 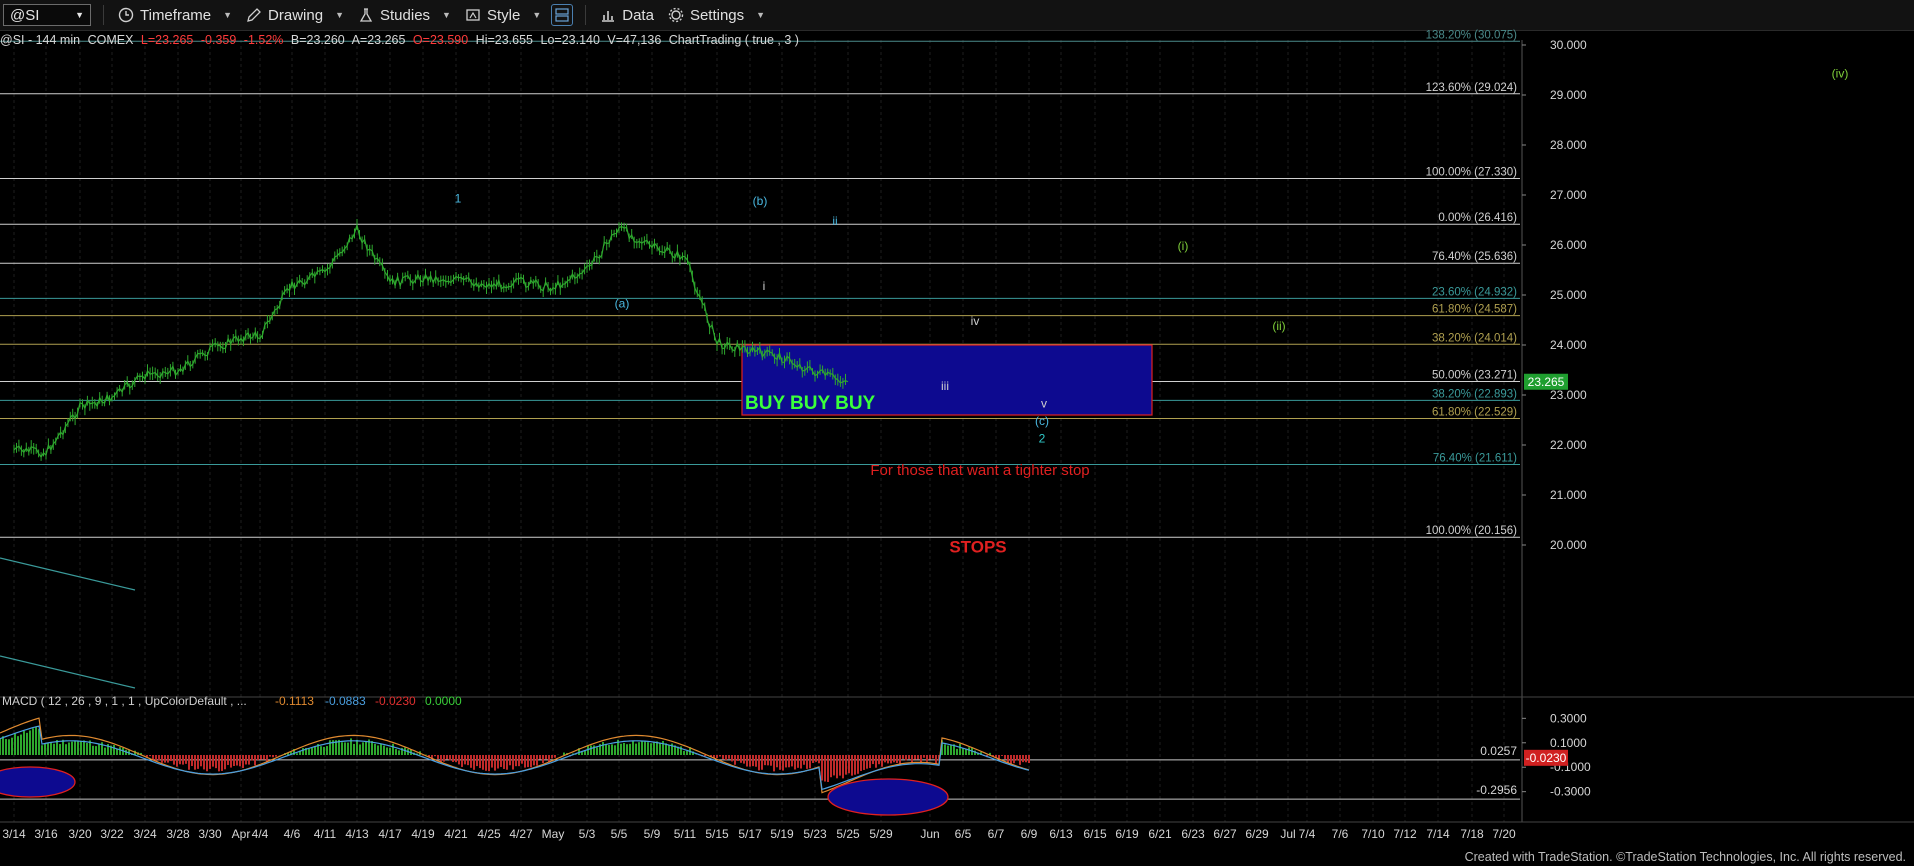 I want to click on time-axis-label: 5/3, so click(x=587, y=834).